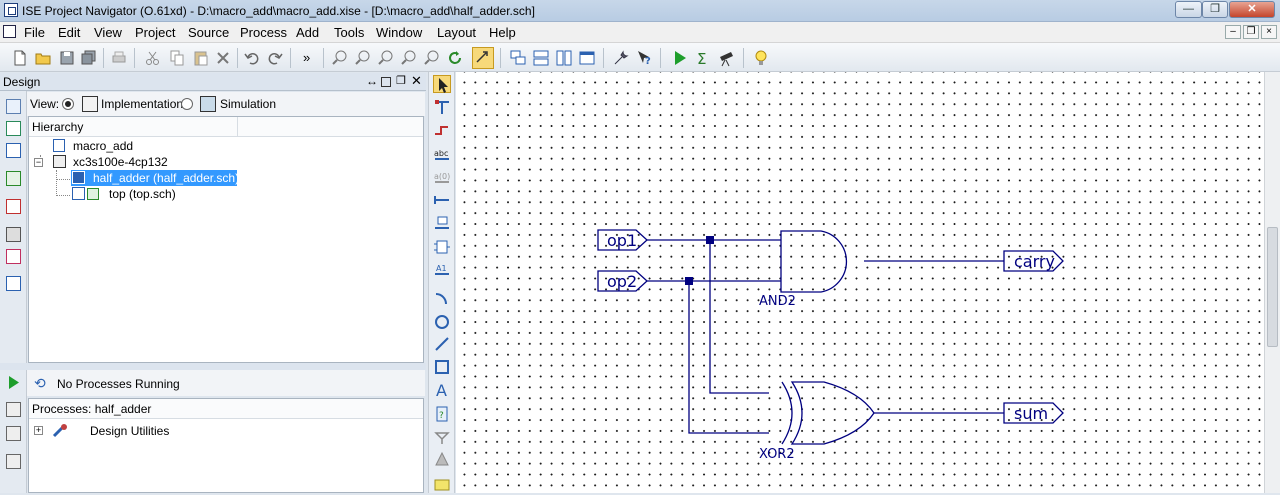 This screenshot has height=495, width=1280. Describe the element at coordinates (442, 200) in the screenshot. I see `add-io-marker-icon` at that location.